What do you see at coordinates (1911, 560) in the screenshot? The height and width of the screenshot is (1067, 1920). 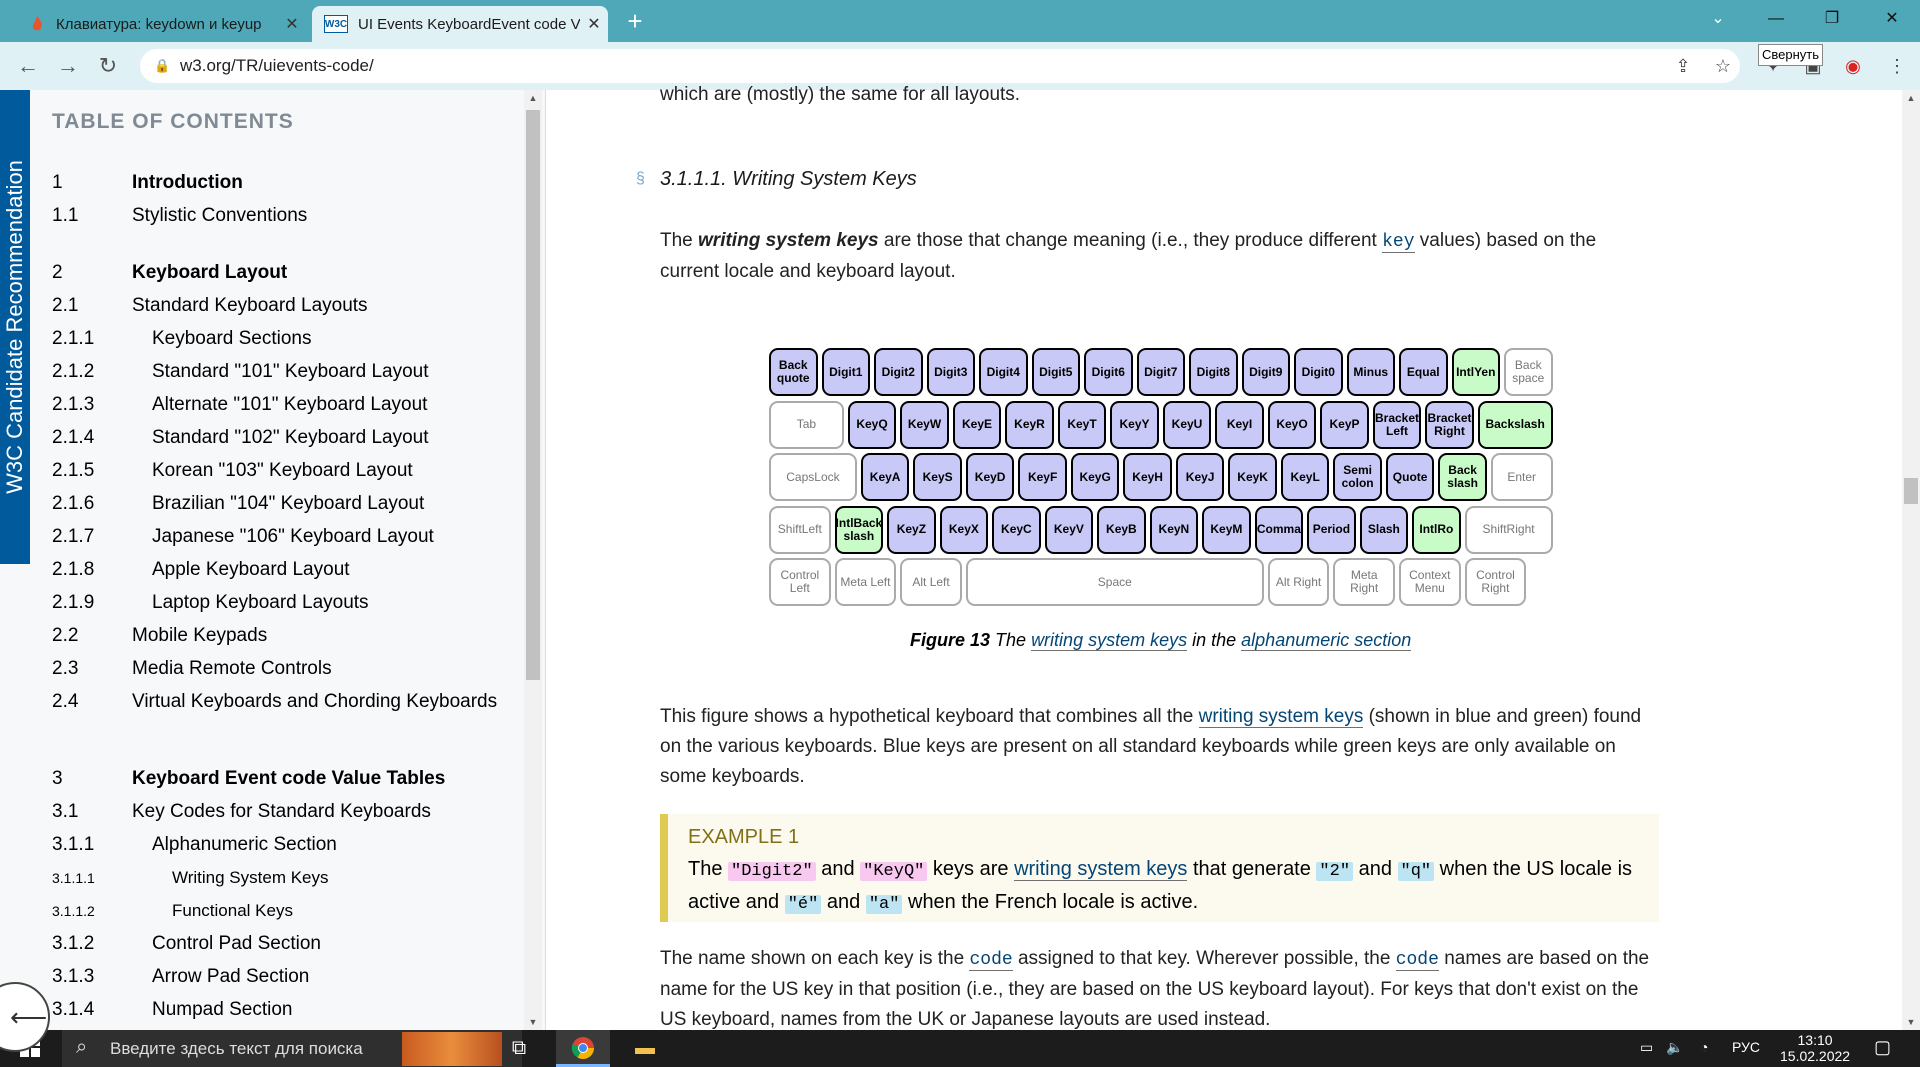 I see `main-scrollbar` at bounding box center [1911, 560].